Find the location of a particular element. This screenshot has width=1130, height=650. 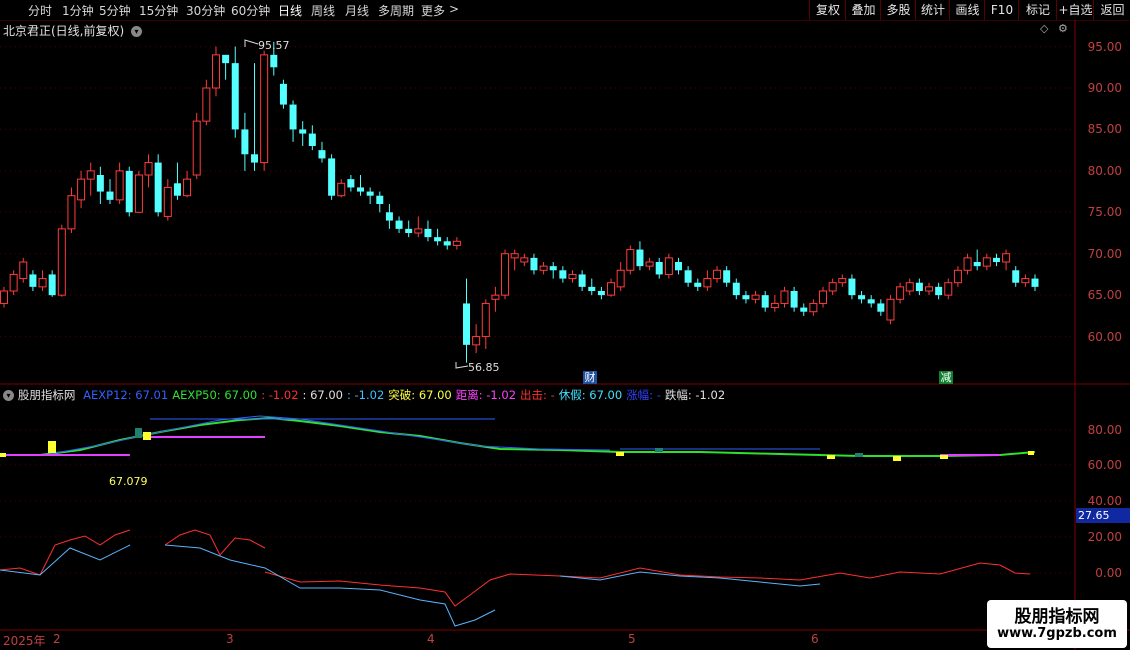

financial-report-marker: 财 is located at coordinates (590, 377).